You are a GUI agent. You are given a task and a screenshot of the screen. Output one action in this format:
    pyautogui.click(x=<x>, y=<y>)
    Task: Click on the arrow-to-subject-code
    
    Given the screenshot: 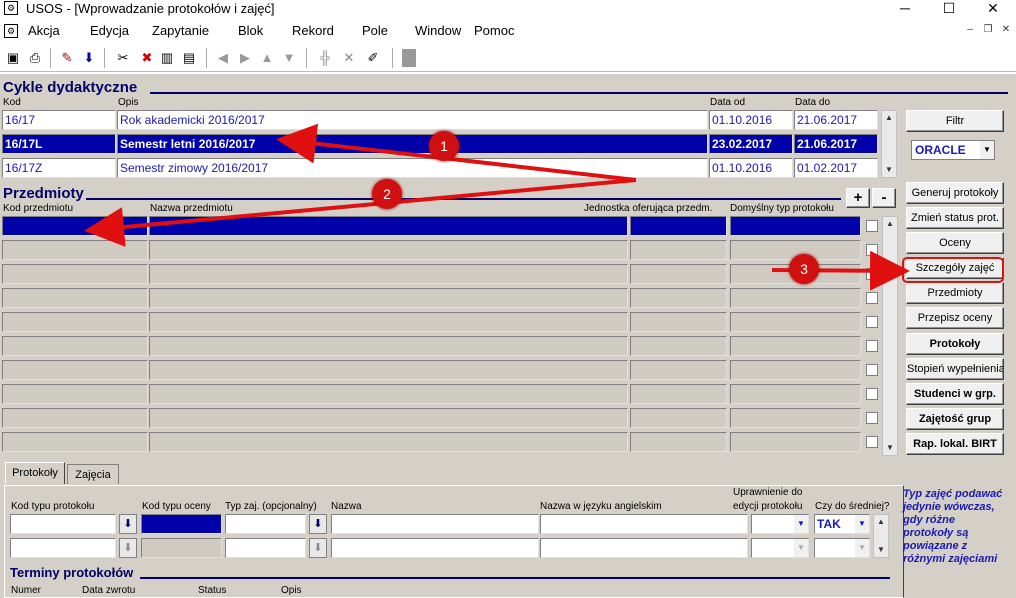 What is the action you would take?
    pyautogui.click(x=360, y=212)
    